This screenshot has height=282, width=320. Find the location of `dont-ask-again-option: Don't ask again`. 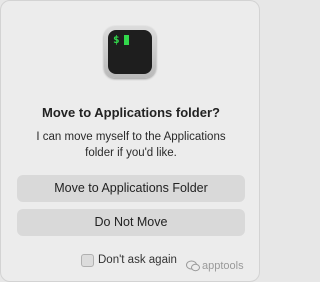

dont-ask-again-option: Don't ask again is located at coordinates (129, 260).